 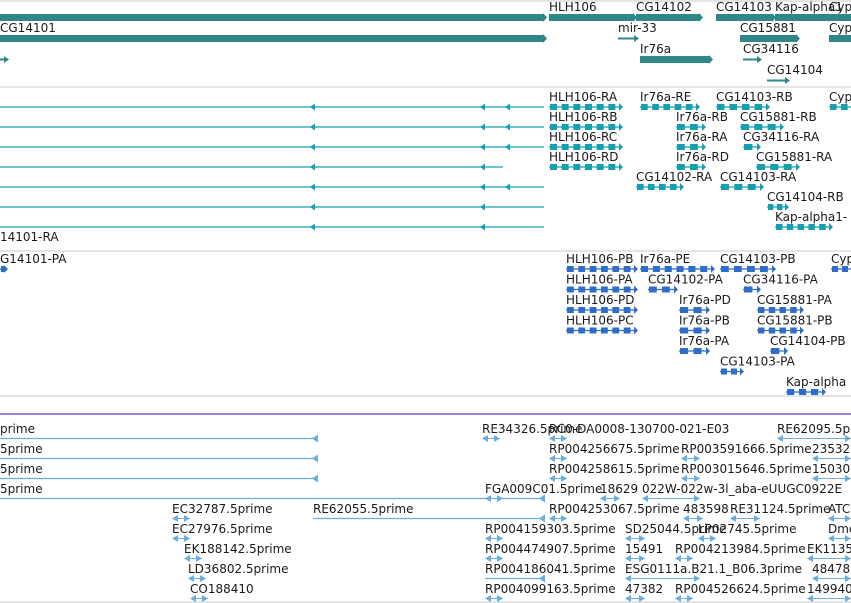 What do you see at coordinates (586, 120) in the screenshot?
I see `transcript-feature-hlh106-rb: HLH106-RB` at bounding box center [586, 120].